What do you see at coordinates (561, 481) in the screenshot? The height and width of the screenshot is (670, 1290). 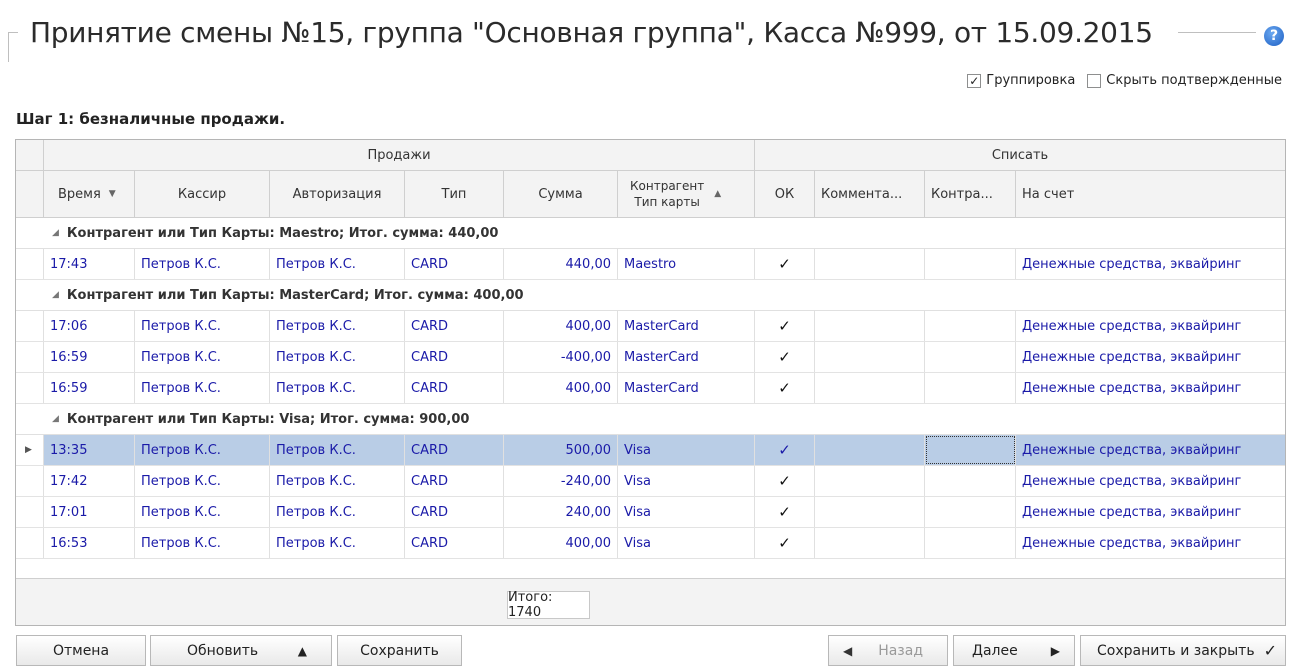 I see `cell-sum: -240,00` at bounding box center [561, 481].